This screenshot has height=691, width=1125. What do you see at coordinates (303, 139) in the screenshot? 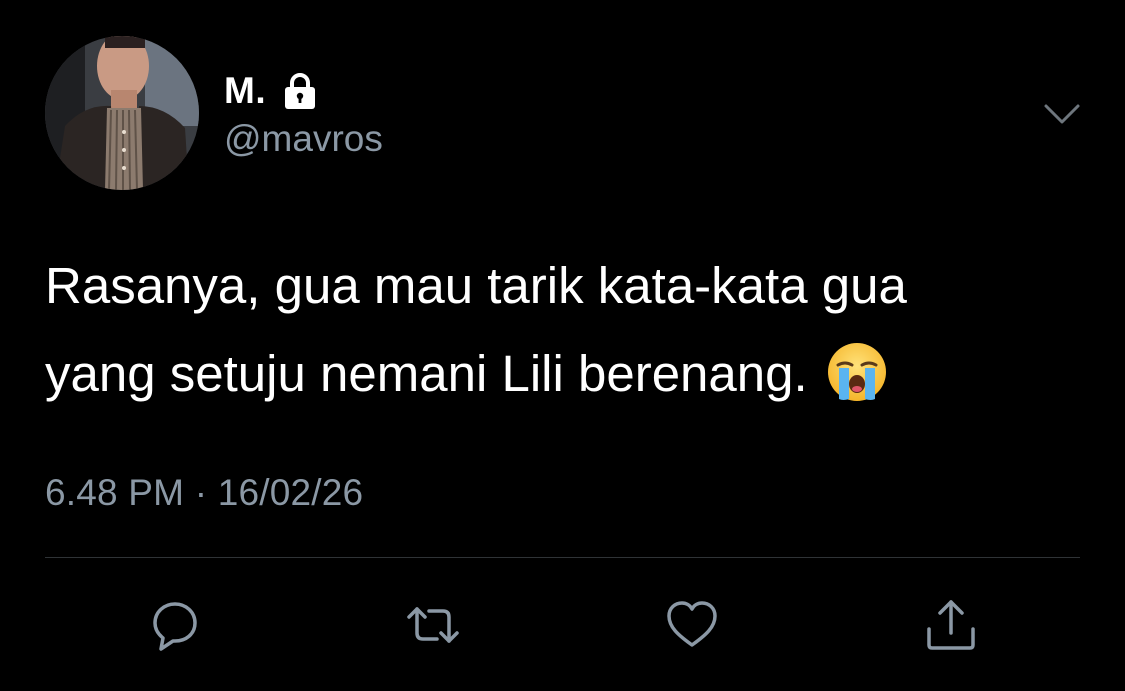
I see `user-handle: @mavros` at bounding box center [303, 139].